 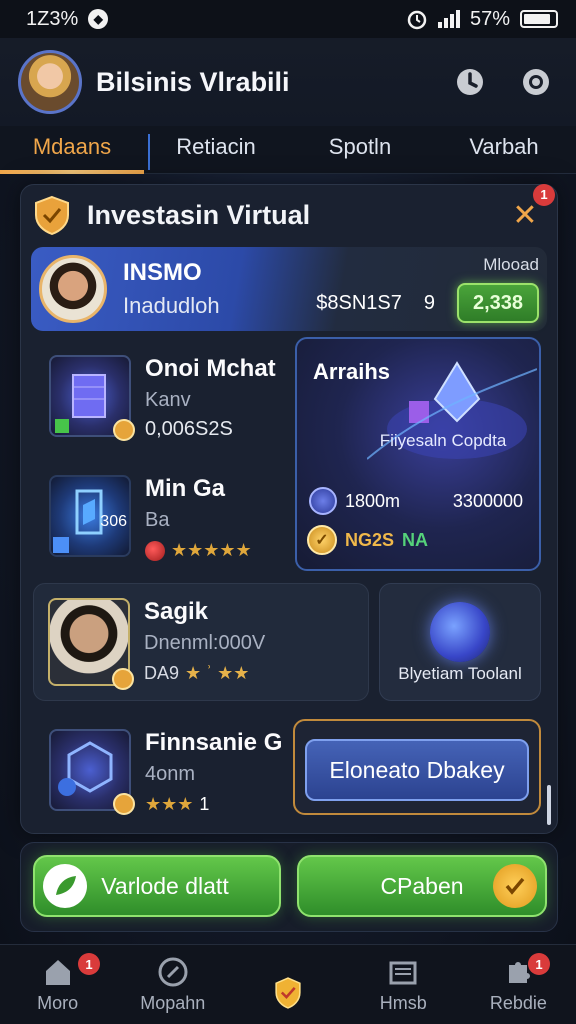 What do you see at coordinates (91, 644) in the screenshot?
I see `person-photo` at bounding box center [91, 644].